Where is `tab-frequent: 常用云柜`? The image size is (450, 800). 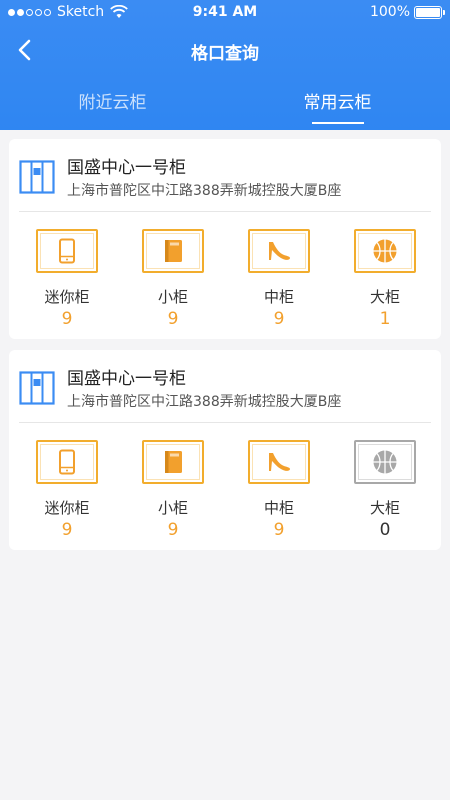 tab-frequent: 常用云柜 is located at coordinates (337, 100).